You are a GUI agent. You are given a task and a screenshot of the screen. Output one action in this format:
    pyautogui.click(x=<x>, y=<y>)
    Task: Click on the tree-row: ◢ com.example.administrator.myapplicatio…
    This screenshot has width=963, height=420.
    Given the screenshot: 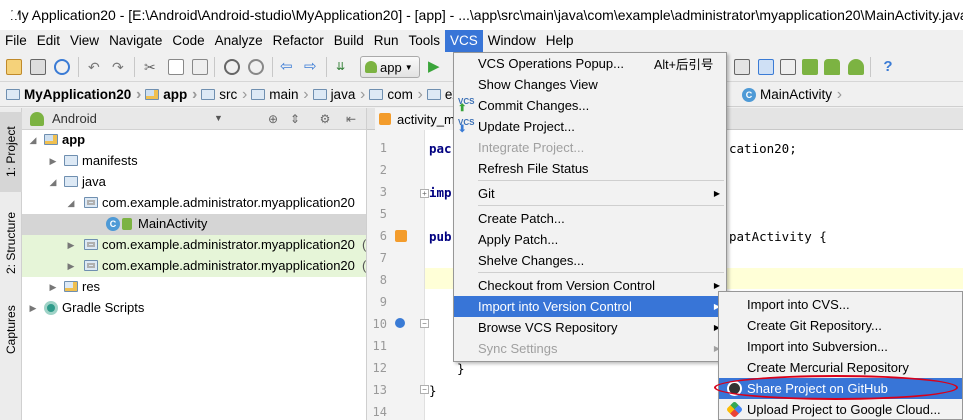 What is the action you would take?
    pyautogui.click(x=194, y=203)
    